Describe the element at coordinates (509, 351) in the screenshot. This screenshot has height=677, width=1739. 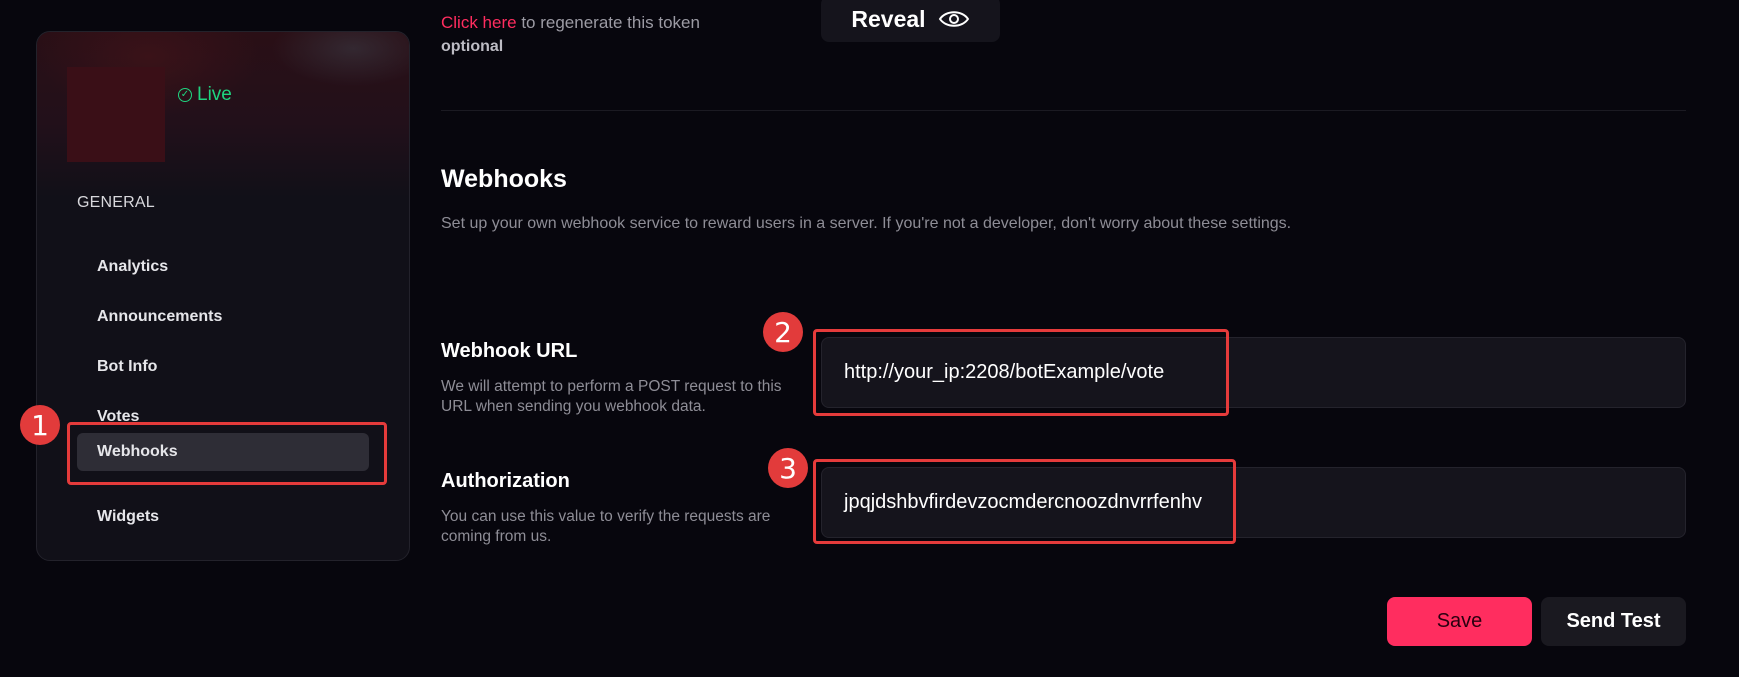
I see `webhook-url-title: Webhook URL` at that location.